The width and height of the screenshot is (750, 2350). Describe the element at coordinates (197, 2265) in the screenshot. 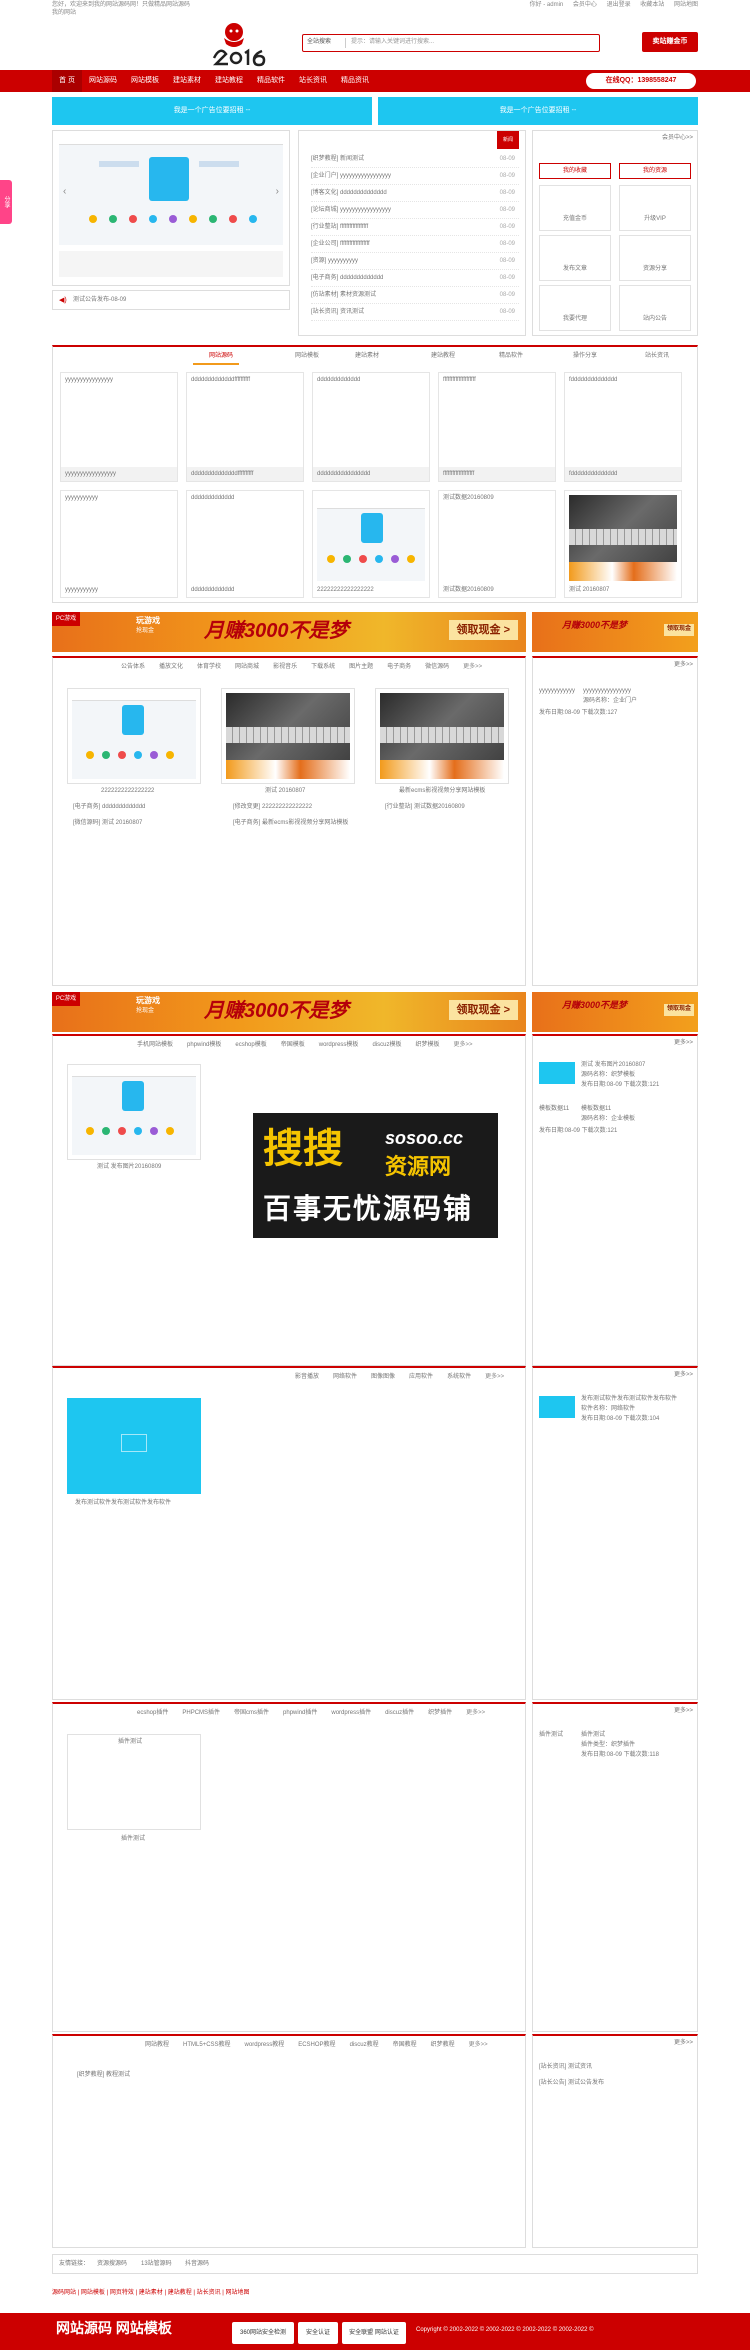

I see `friend-link: 抖音源码` at that location.